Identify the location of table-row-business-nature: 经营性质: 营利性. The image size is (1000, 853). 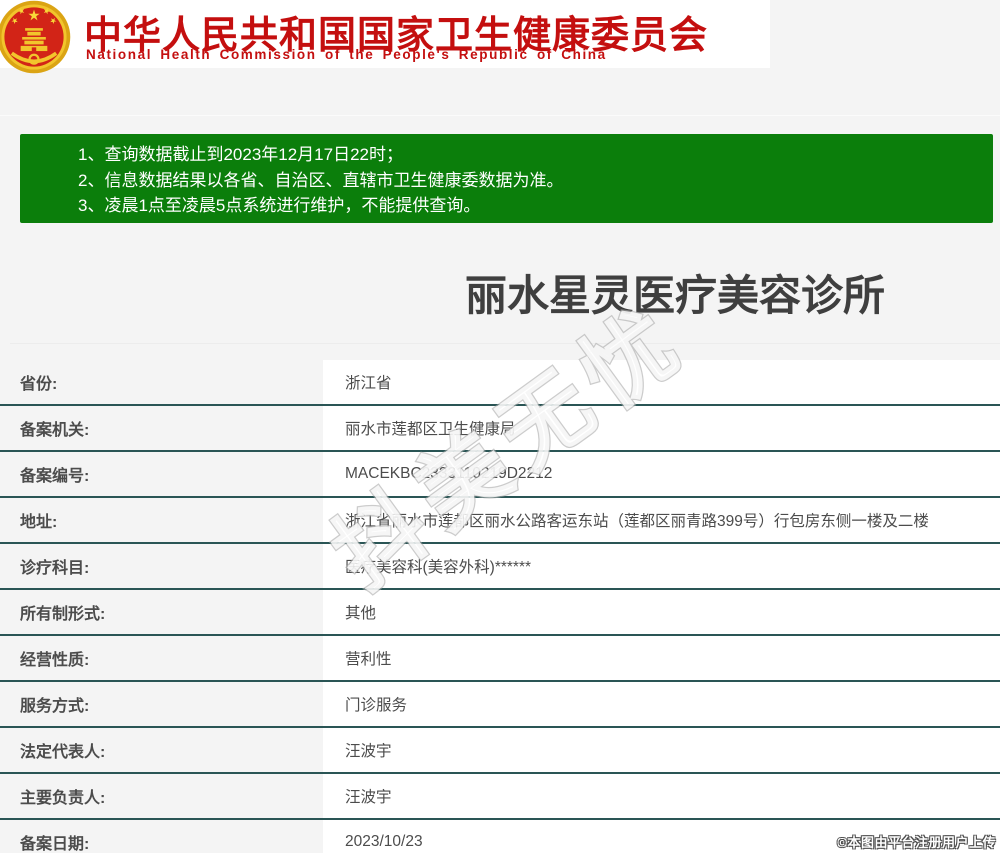
(500, 659).